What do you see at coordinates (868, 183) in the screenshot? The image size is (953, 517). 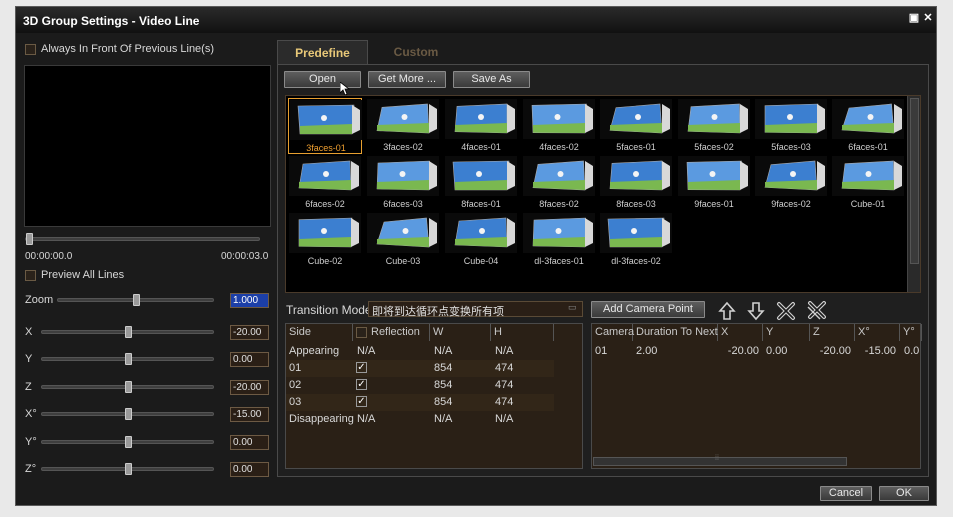 I see `preset-item: Cube-01` at bounding box center [868, 183].